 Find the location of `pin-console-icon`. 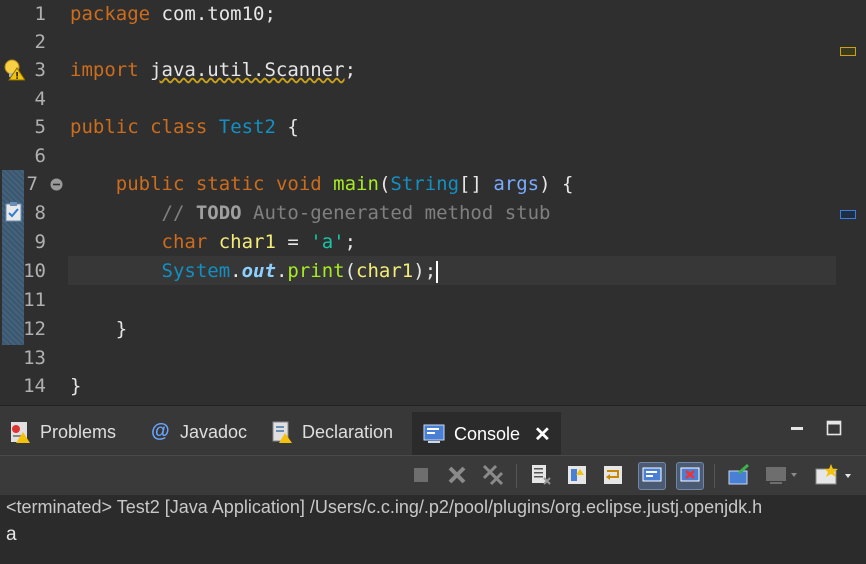

pin-console-icon is located at coordinates (739, 475).